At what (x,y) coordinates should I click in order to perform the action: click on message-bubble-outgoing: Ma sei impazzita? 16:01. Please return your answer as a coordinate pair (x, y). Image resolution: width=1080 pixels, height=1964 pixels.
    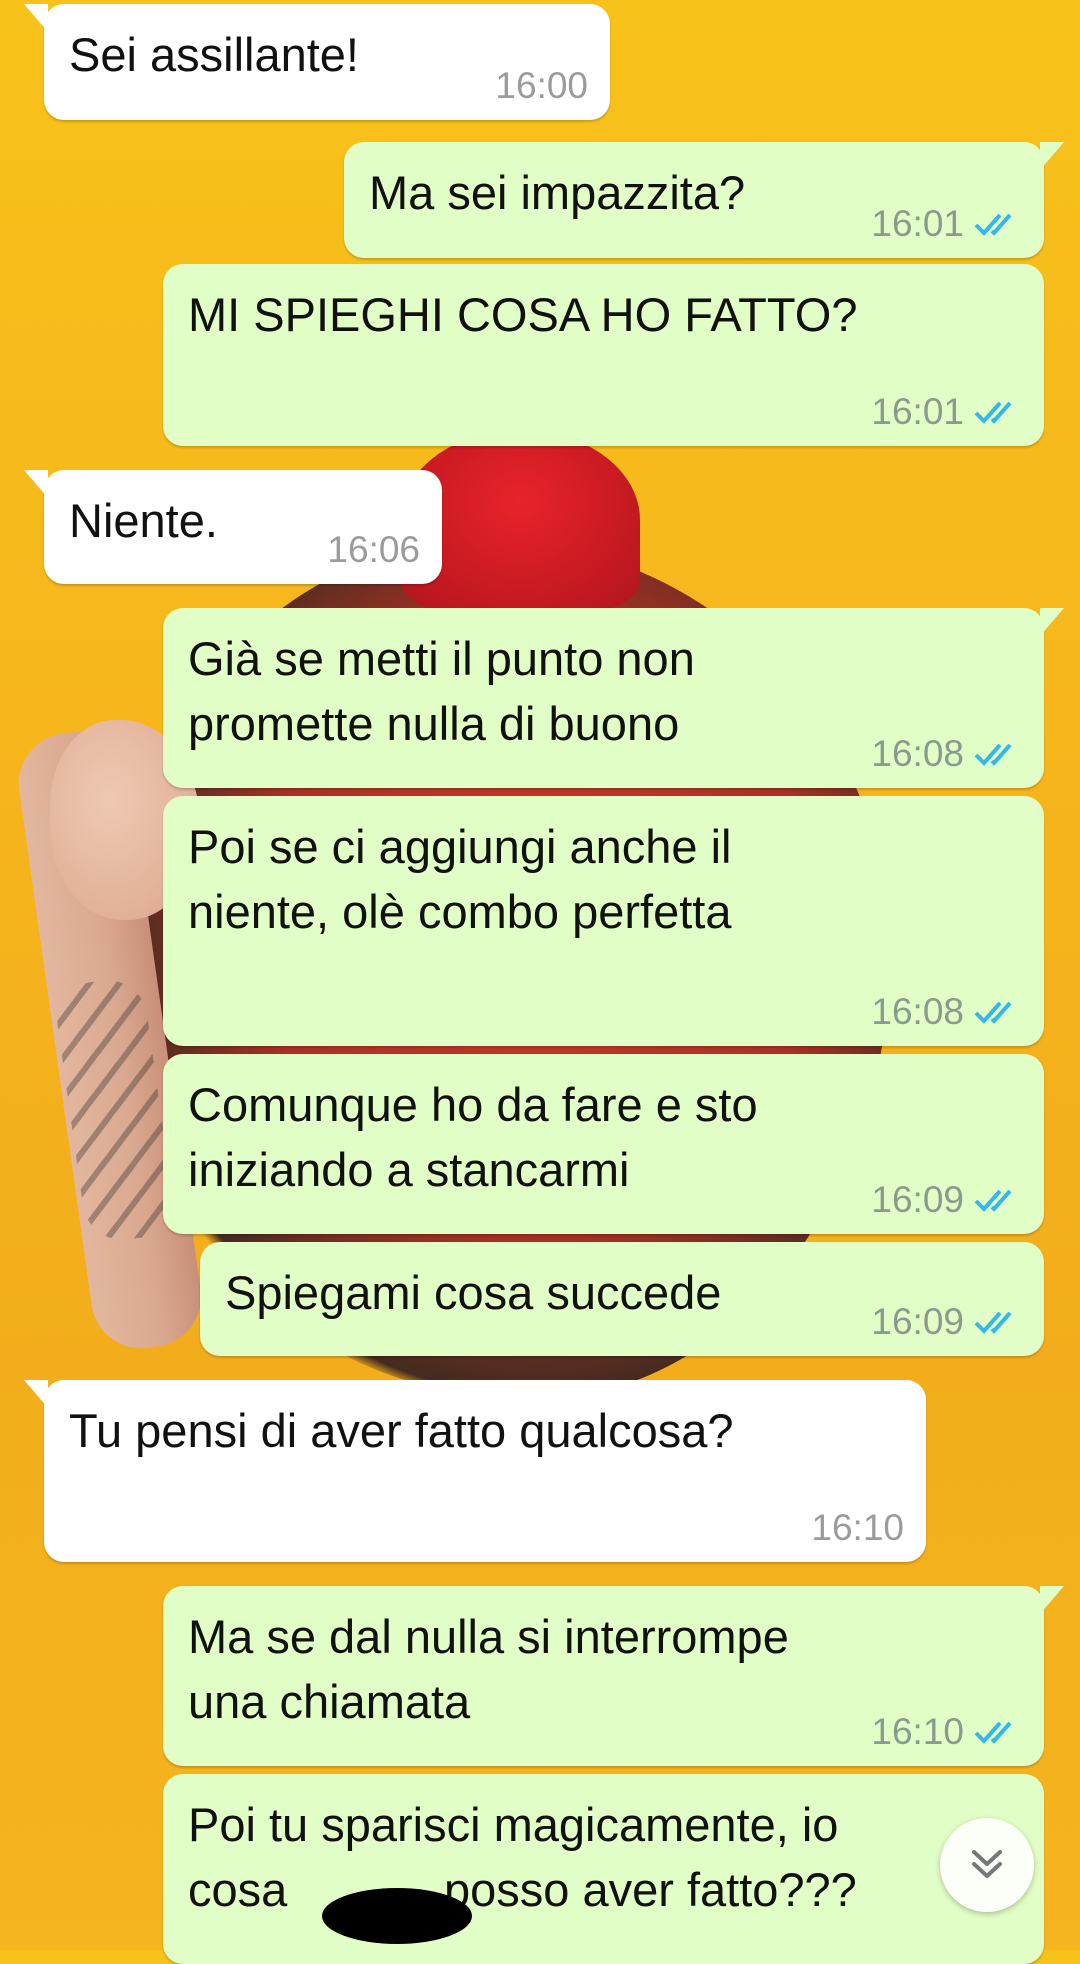
    Looking at the image, I should click on (704, 200).